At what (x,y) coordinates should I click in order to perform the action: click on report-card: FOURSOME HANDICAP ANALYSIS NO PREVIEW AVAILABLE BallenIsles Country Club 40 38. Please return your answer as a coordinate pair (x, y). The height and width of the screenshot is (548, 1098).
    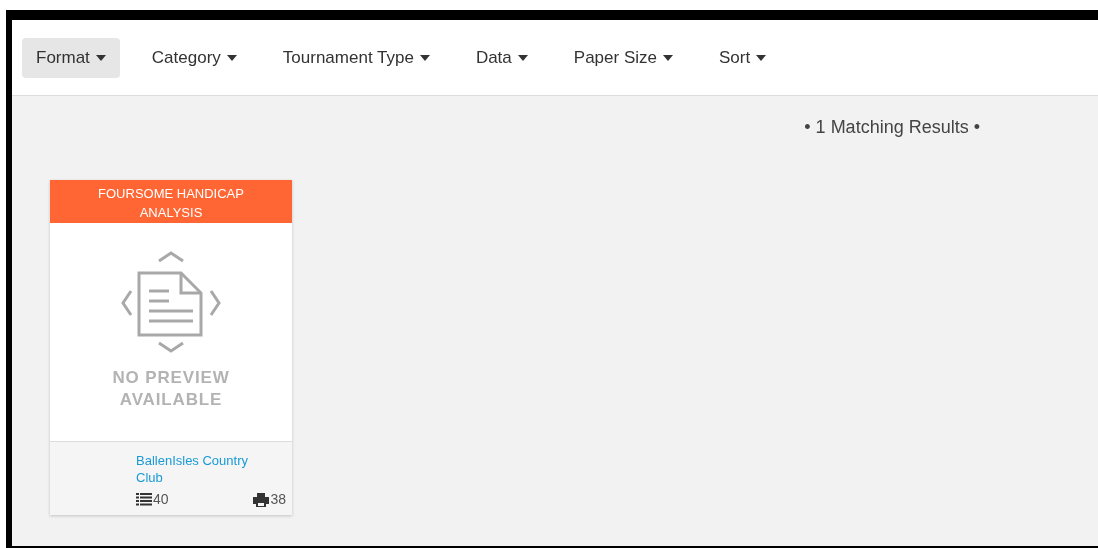
    Looking at the image, I should click on (171, 347).